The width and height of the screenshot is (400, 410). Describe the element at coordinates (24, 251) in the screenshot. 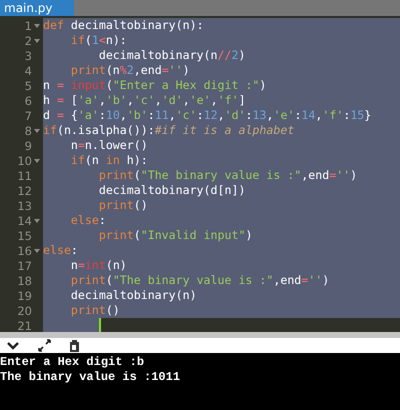

I see `line-number: 16` at that location.